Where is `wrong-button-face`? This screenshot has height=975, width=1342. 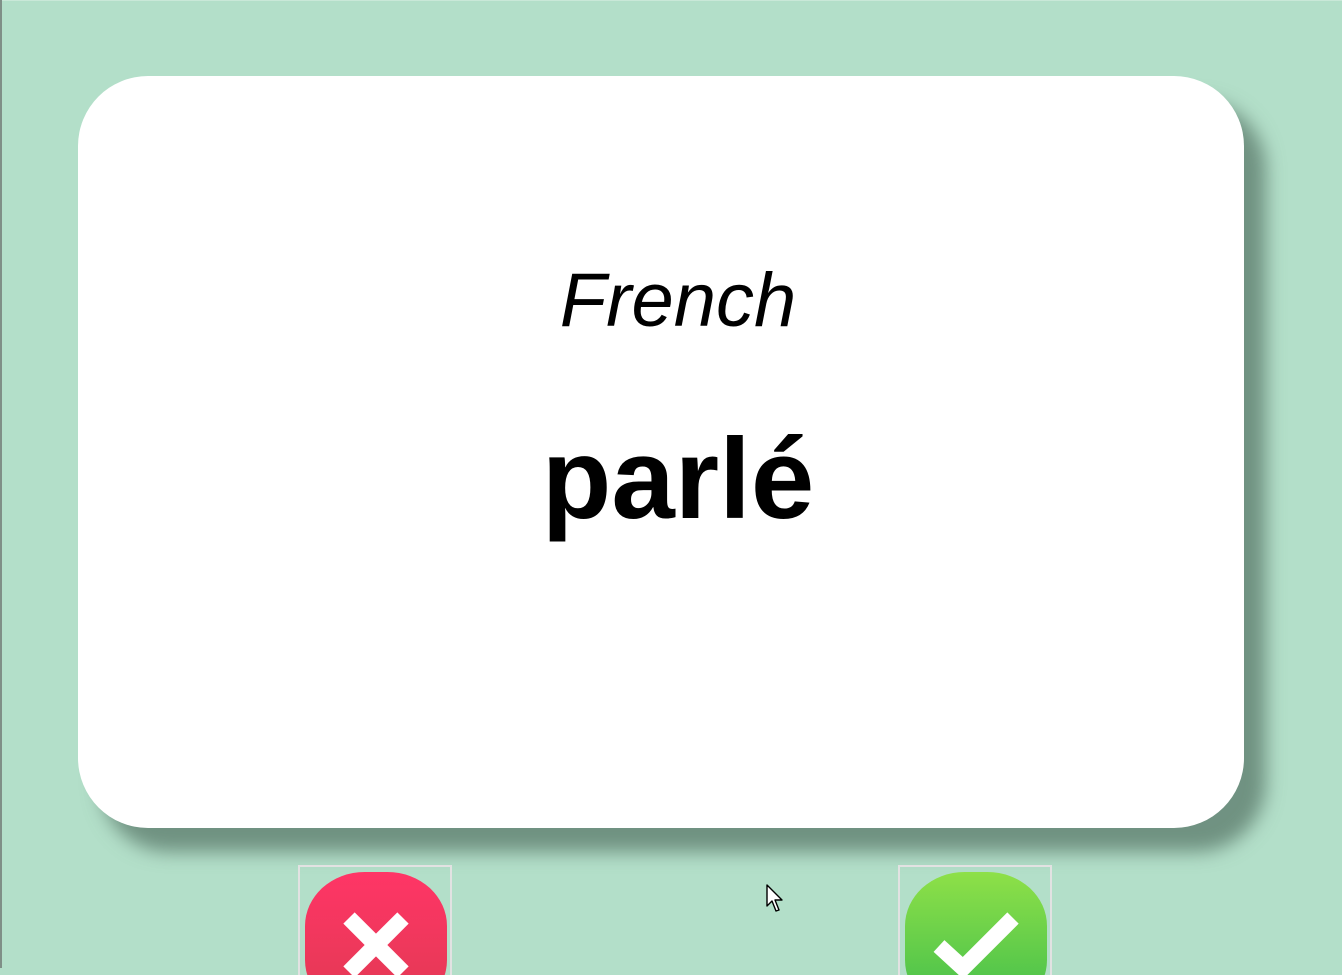
wrong-button-face is located at coordinates (376, 923).